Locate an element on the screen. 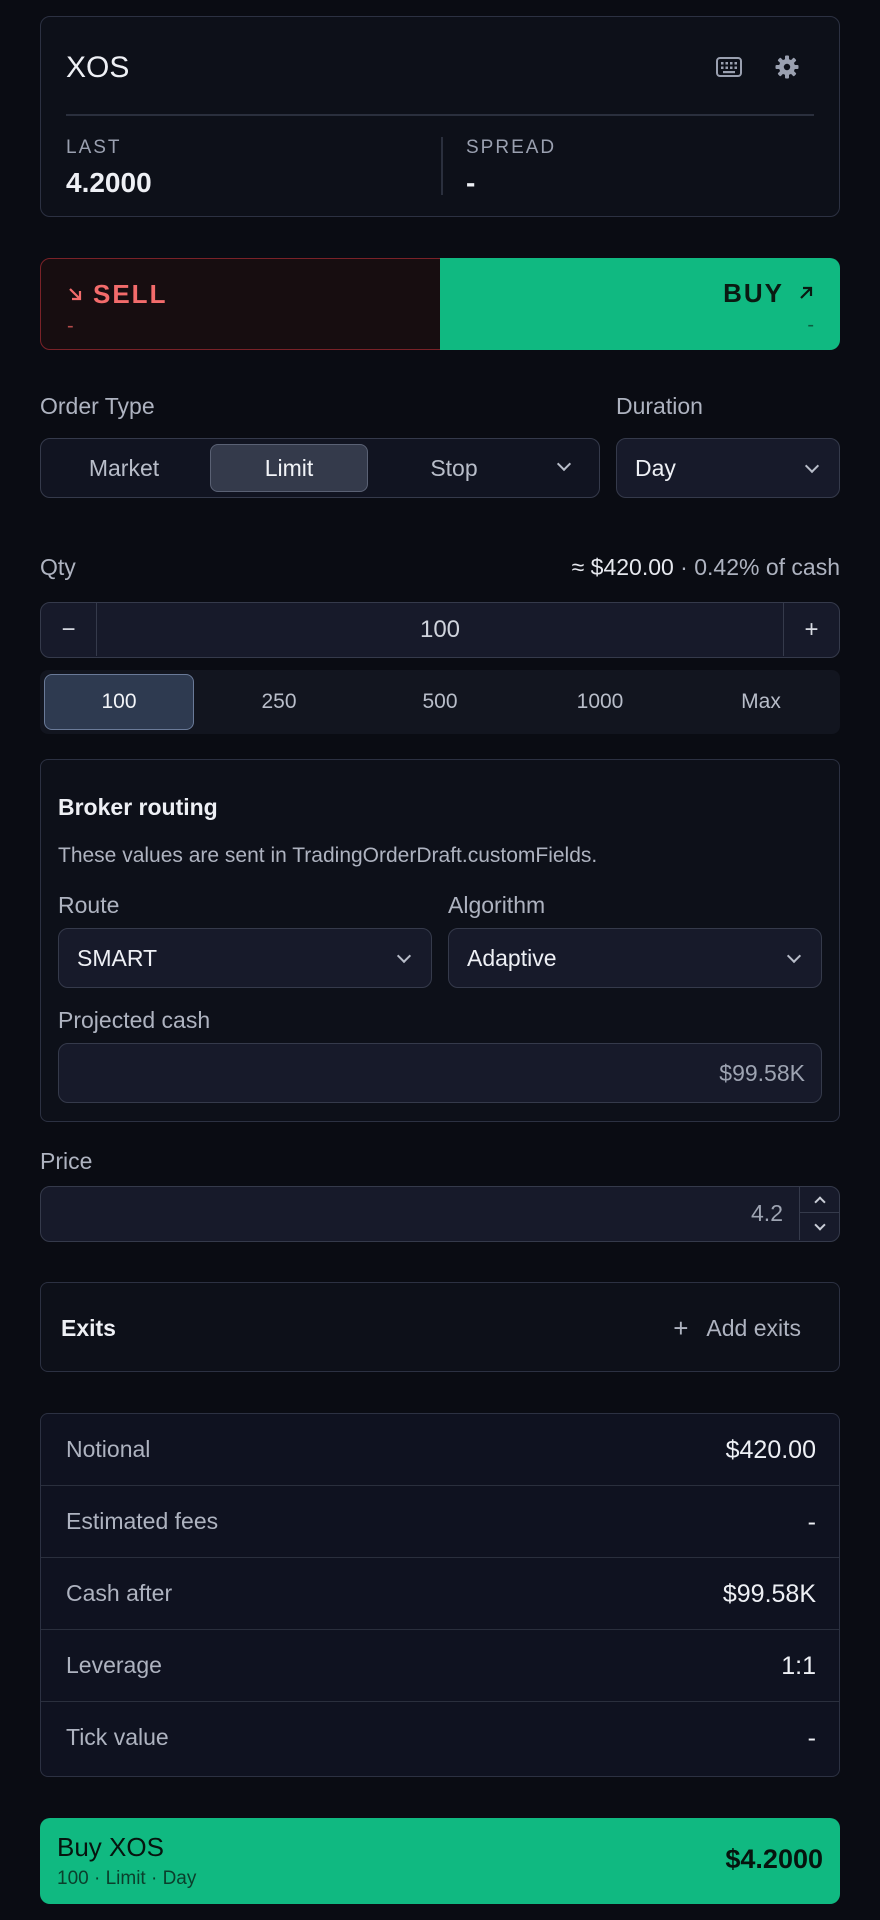 The width and height of the screenshot is (880, 1920). qty-preset-max: Max is located at coordinates (761, 702).